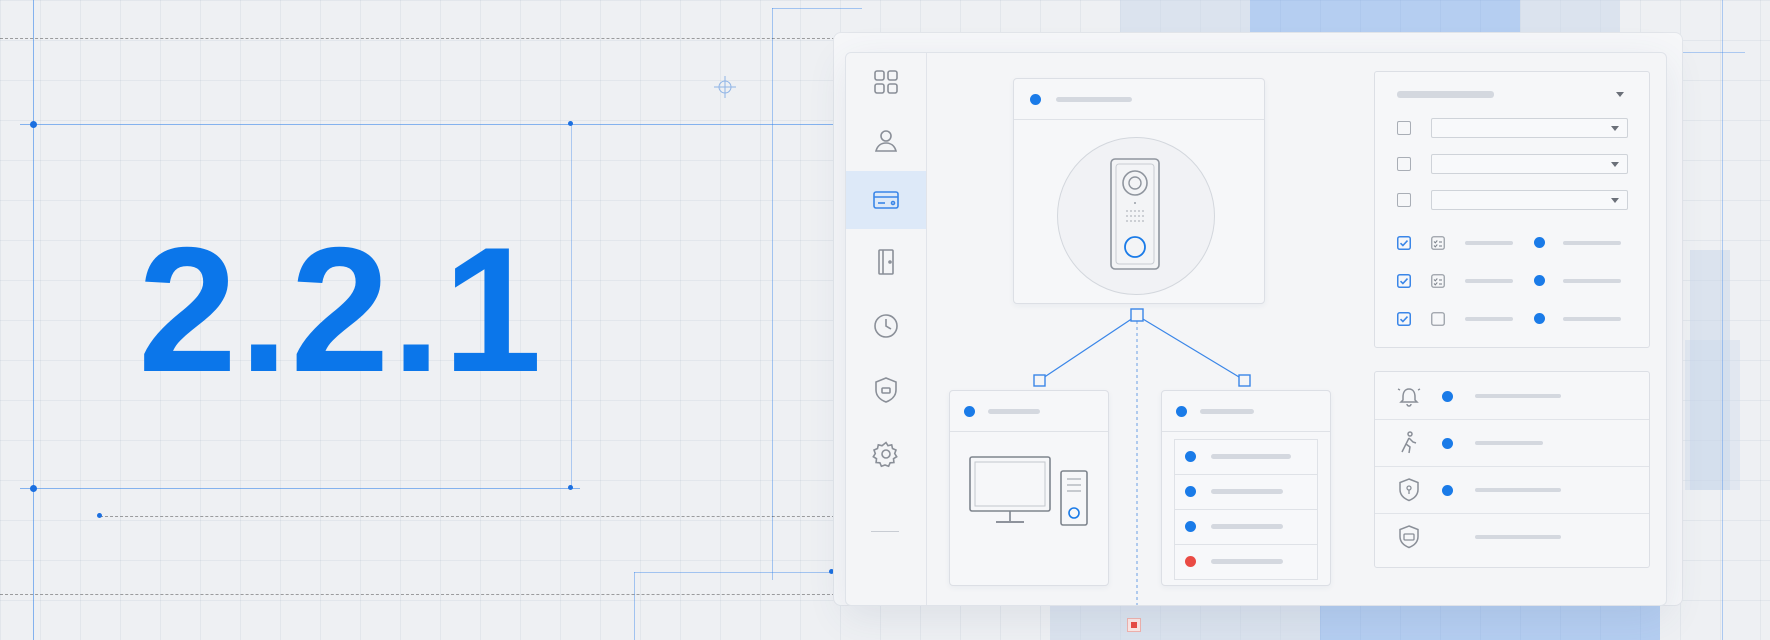  I want to click on device-list-header, so click(1246, 411).